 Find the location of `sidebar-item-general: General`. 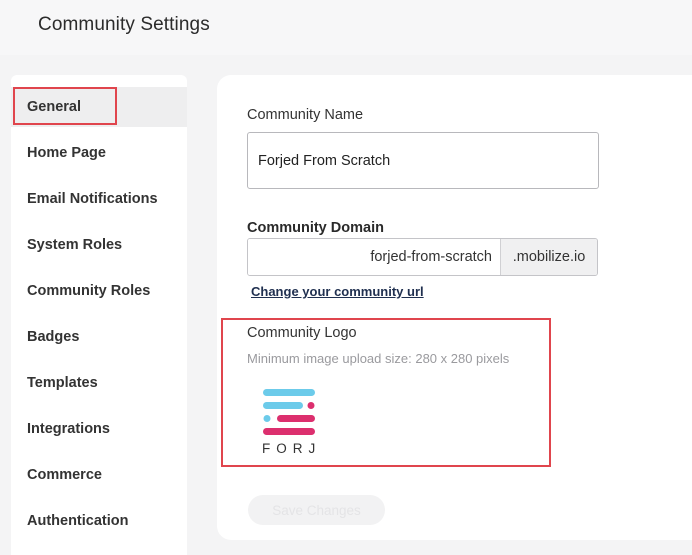

sidebar-item-general: General is located at coordinates (99, 107).